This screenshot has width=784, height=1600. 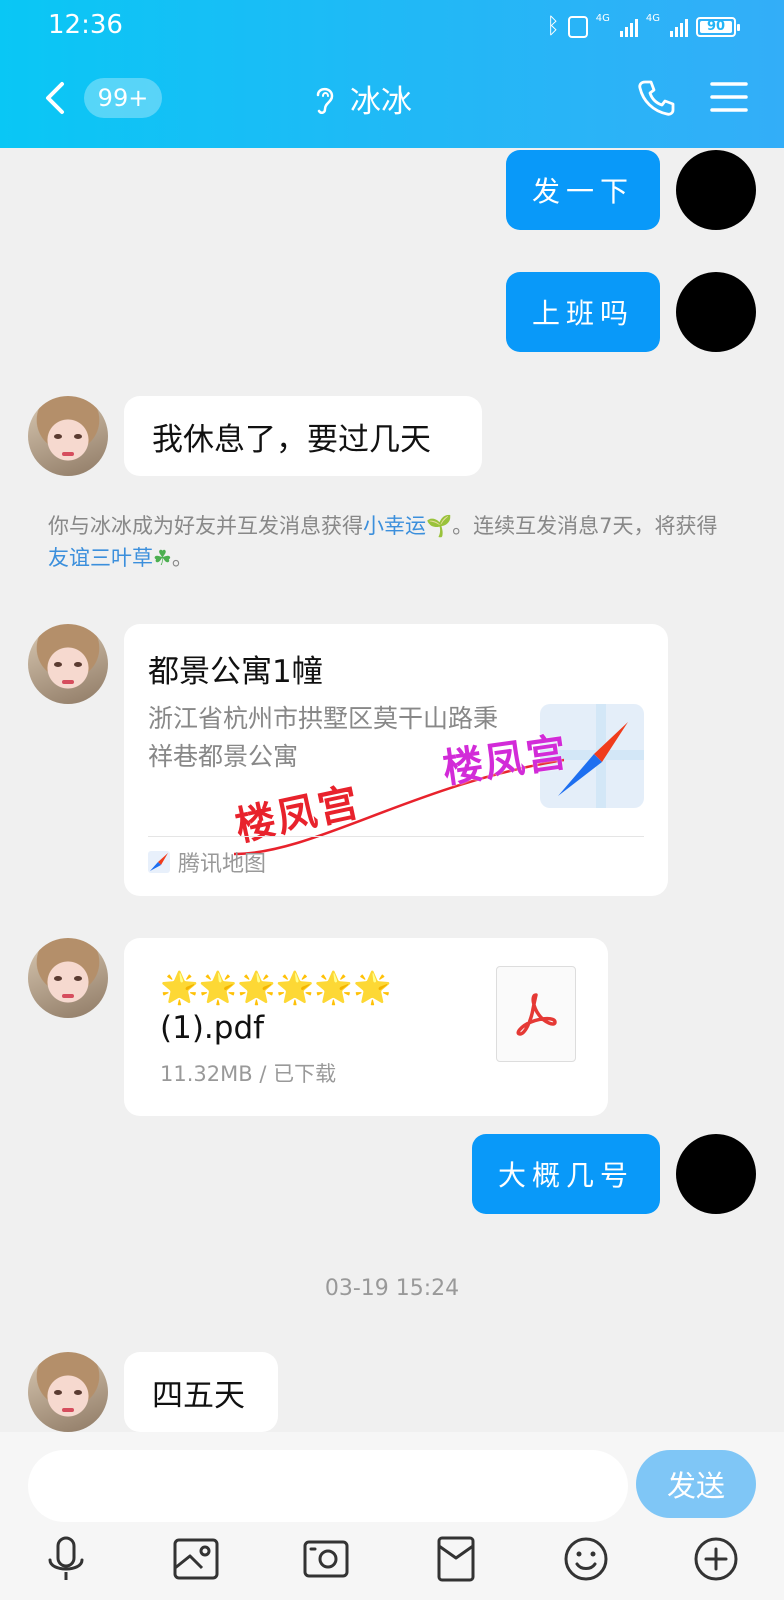 I want to click on message-bubble-friend: 四五天, so click(x=201, y=1392).